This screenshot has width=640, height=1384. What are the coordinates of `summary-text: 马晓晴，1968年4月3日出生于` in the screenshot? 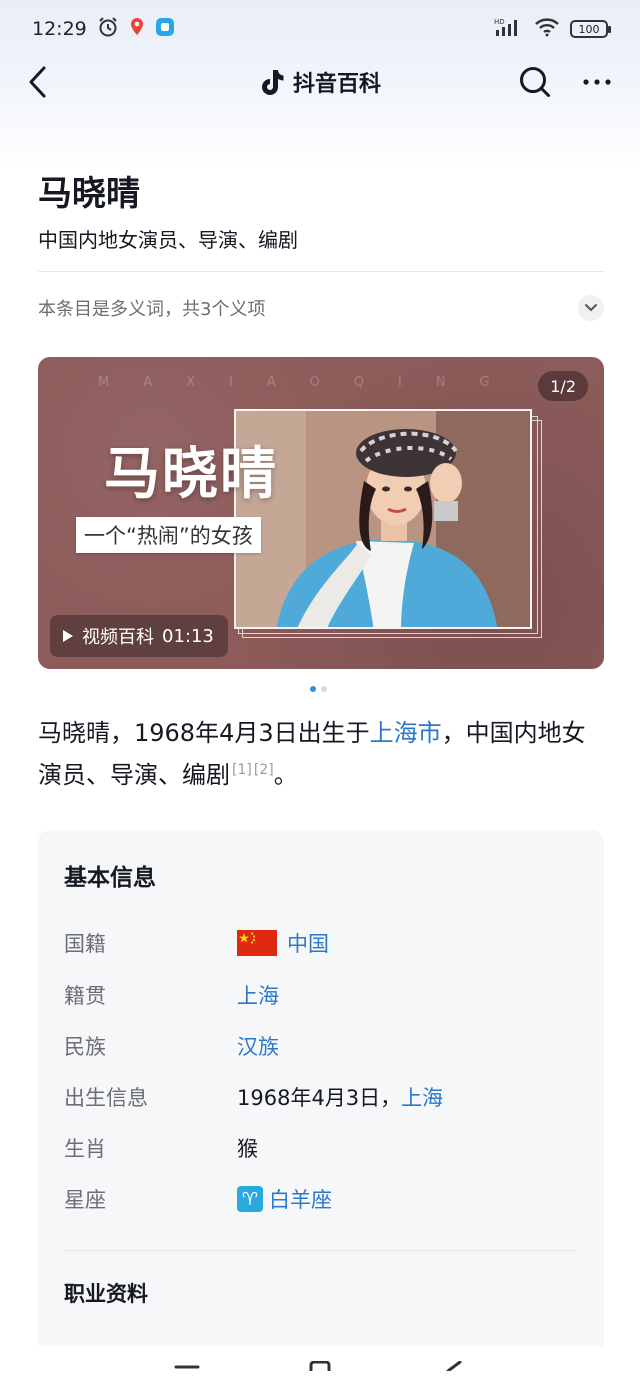 It's located at (204, 733).